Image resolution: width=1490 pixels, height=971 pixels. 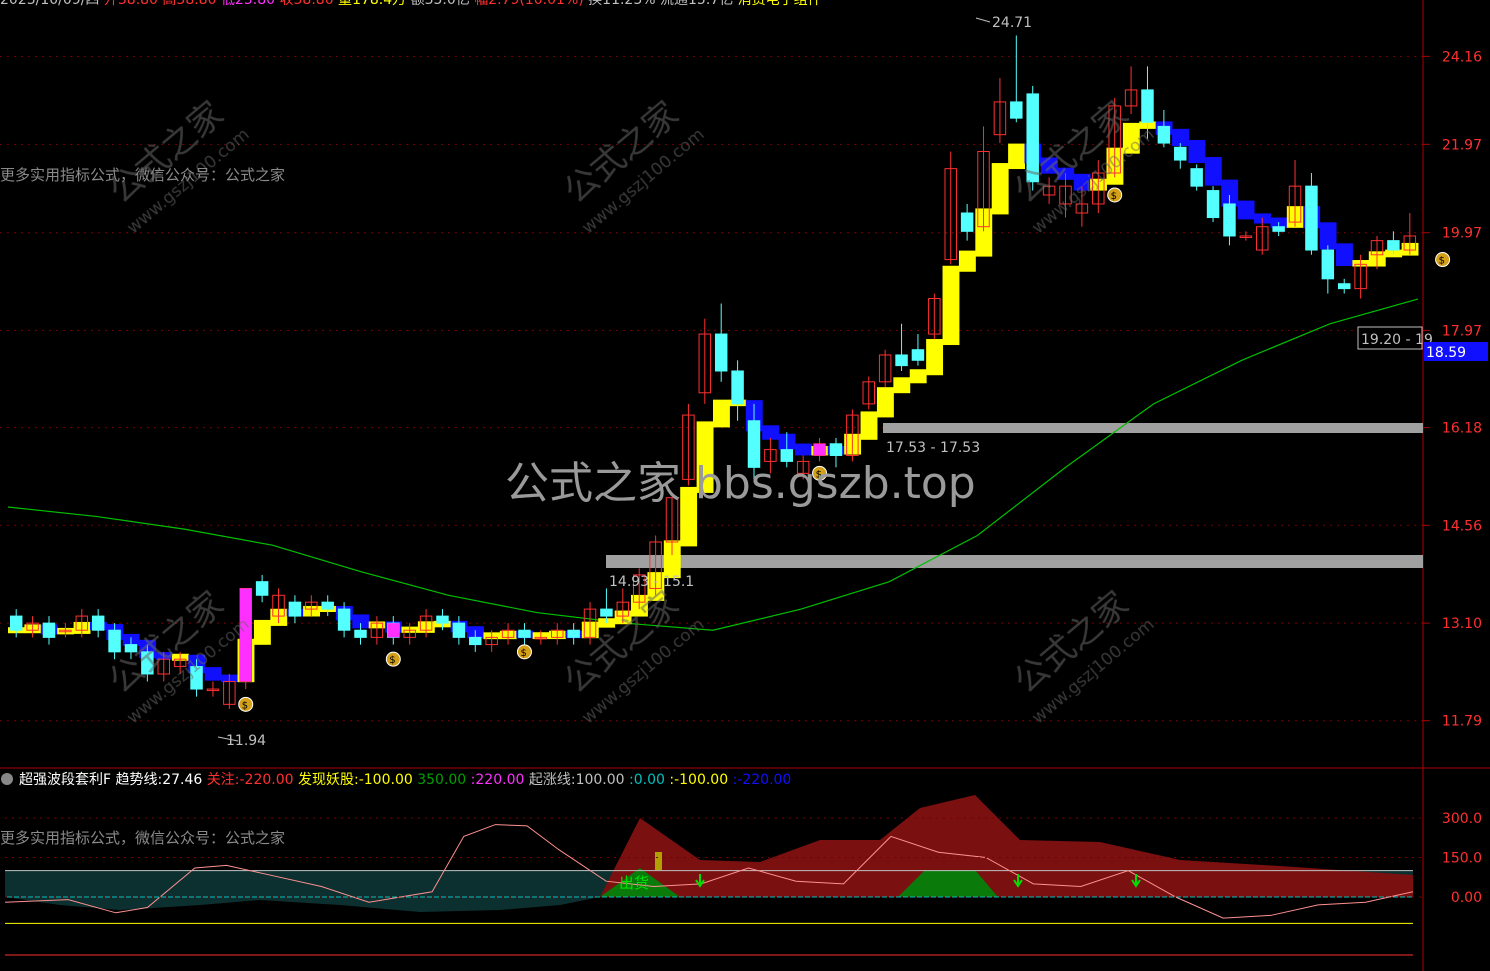 I want to click on header-label: 额, so click(x=415, y=4).